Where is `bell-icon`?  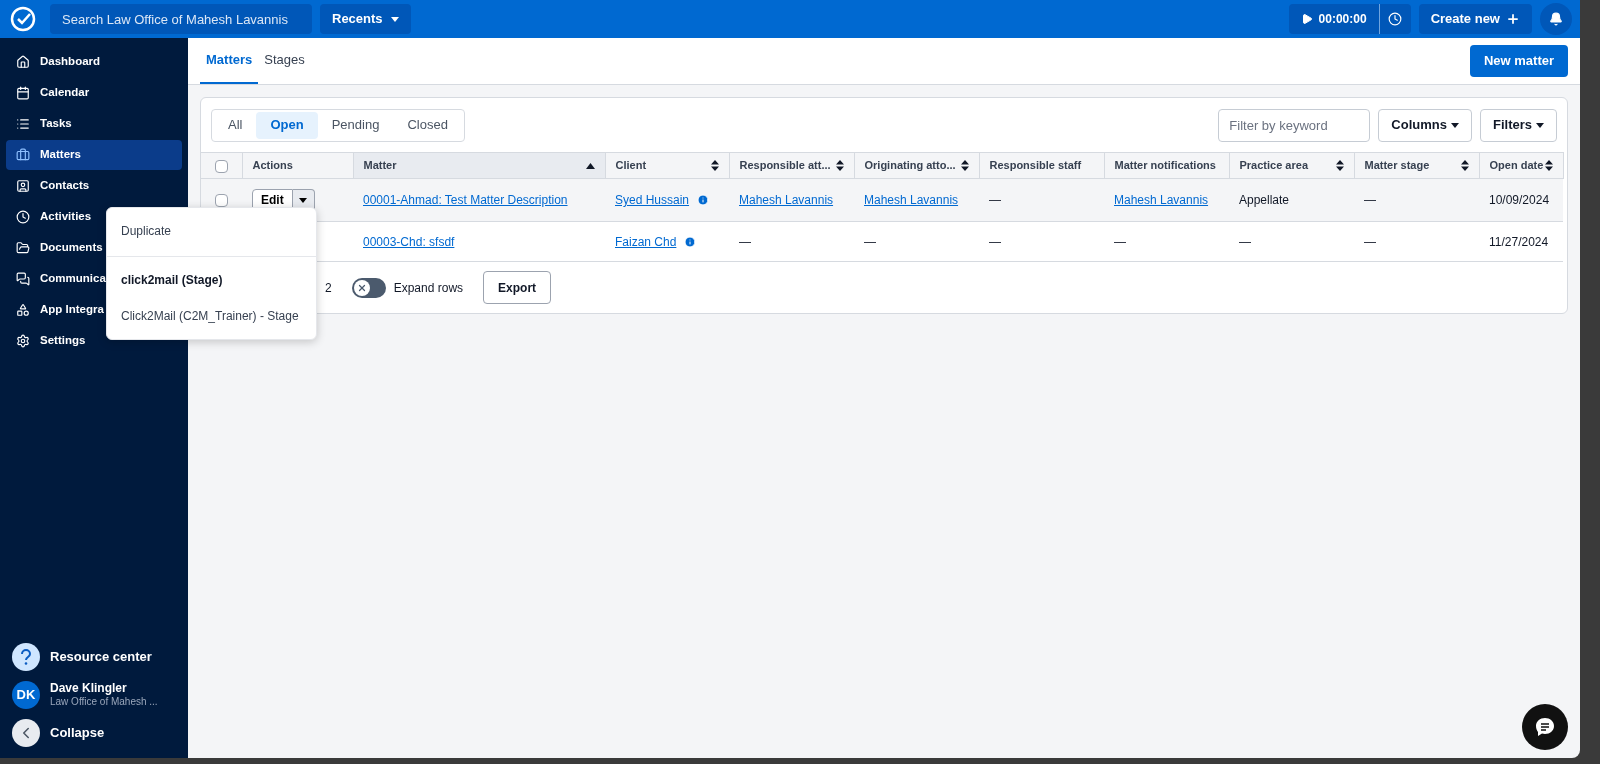 bell-icon is located at coordinates (1556, 19).